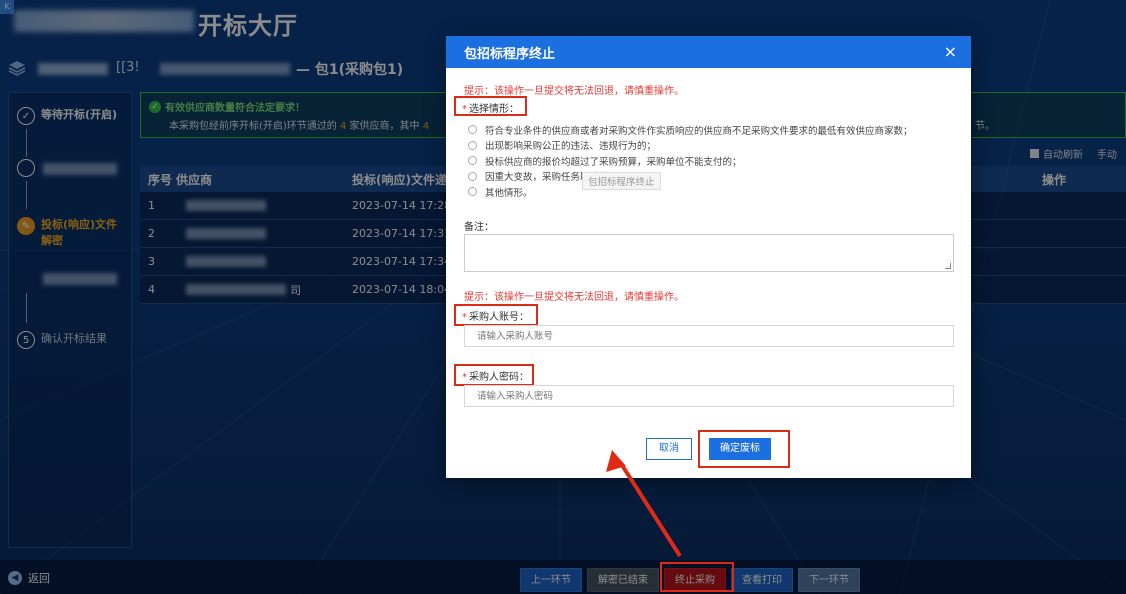 The height and width of the screenshot is (594, 1126). What do you see at coordinates (690, 177) in the screenshot?
I see `radio-option: 因重大变故，采购任务取消的；` at bounding box center [690, 177].